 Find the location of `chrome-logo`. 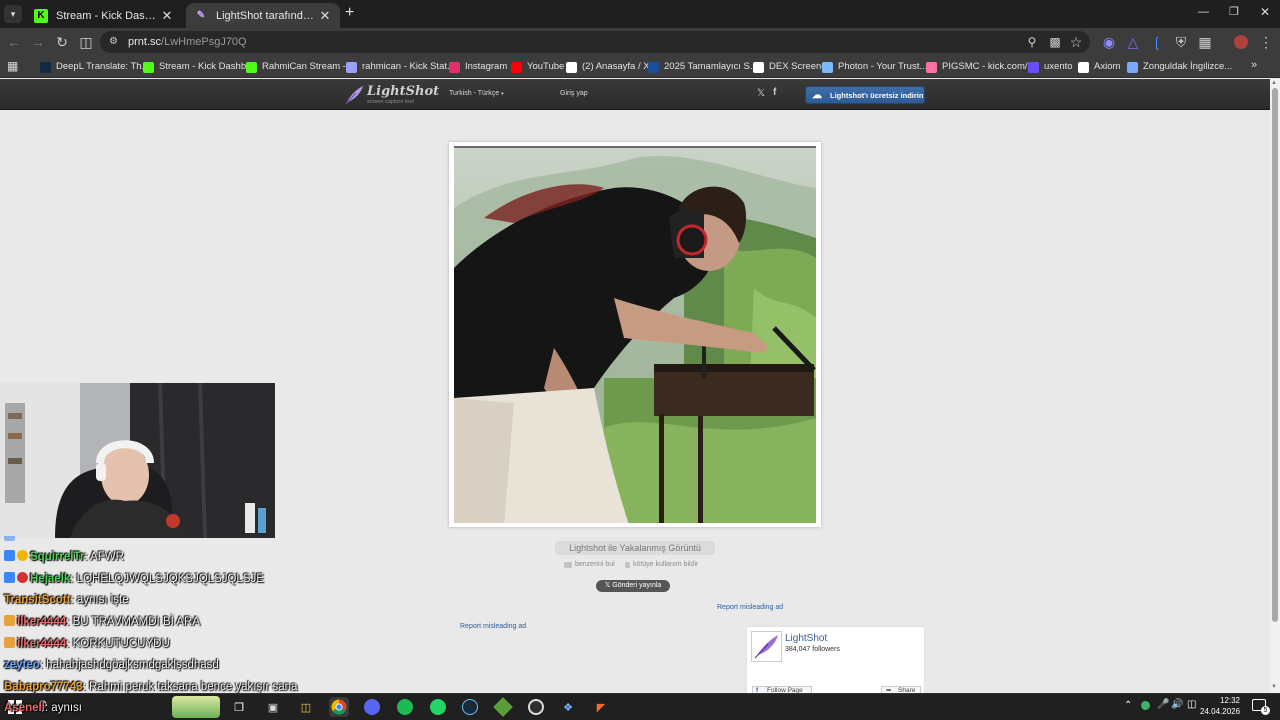

chrome-logo is located at coordinates (339, 707).